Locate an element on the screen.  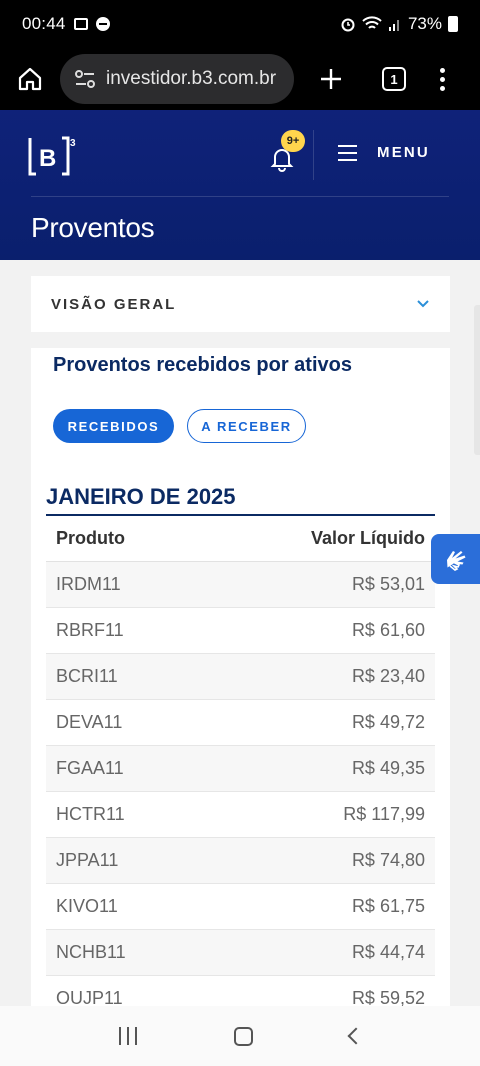
table-row: DEVA11 R$ 49,72 is located at coordinates (240, 723).